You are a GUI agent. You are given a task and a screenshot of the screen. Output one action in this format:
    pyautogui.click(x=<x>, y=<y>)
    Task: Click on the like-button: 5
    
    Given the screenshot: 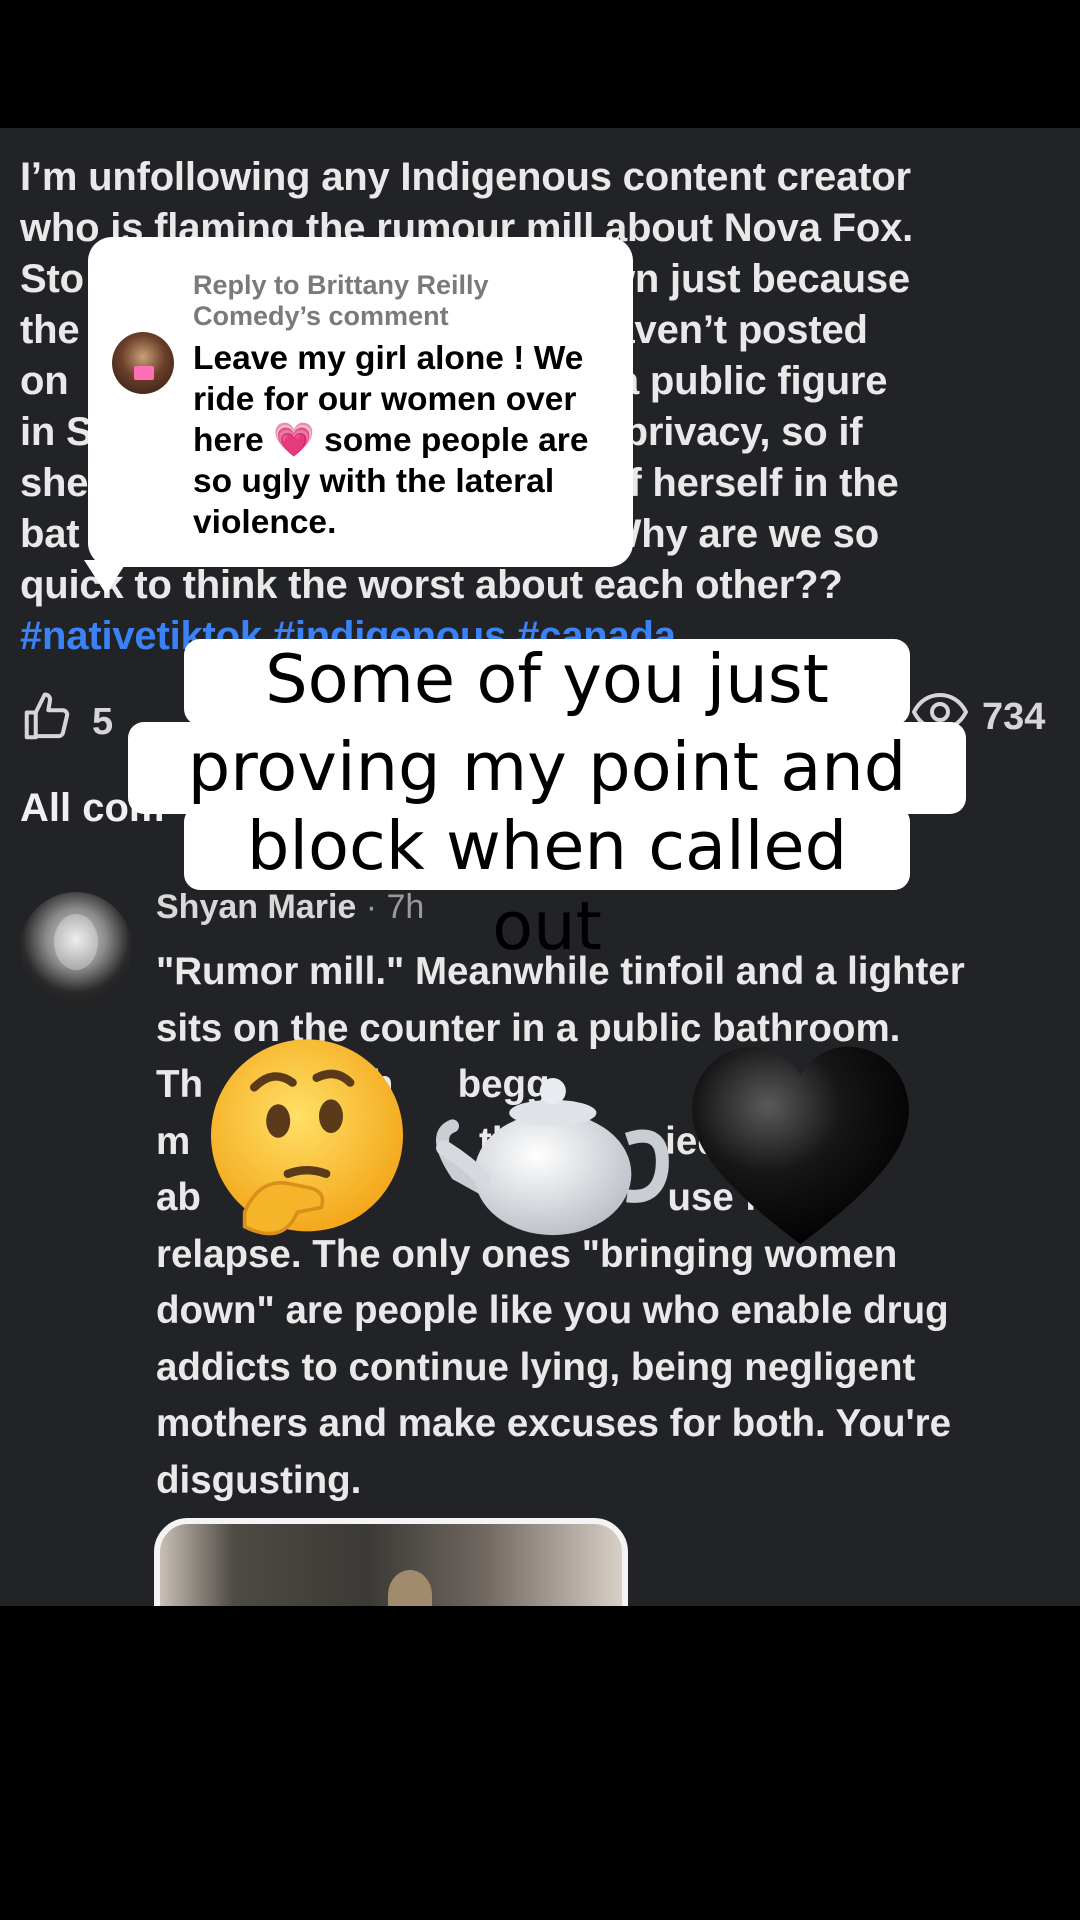 What is the action you would take?
    pyautogui.click(x=66, y=722)
    